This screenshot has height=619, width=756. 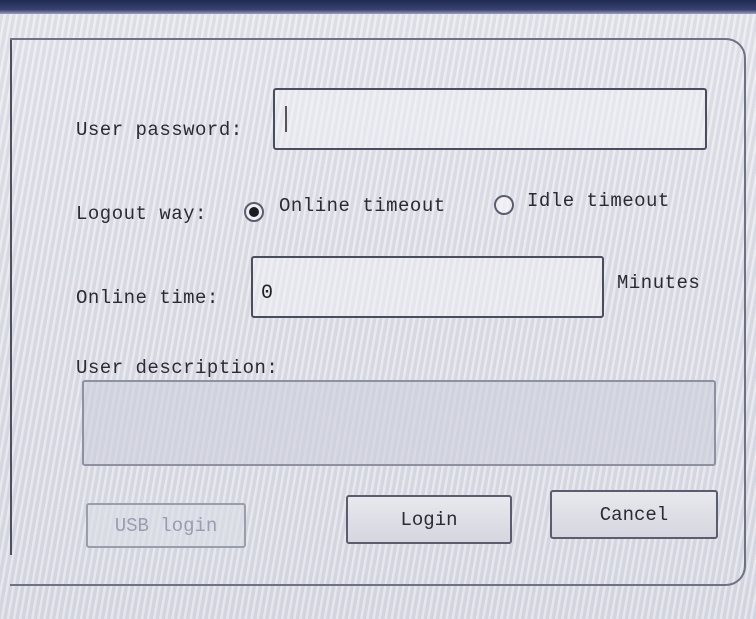 What do you see at coordinates (490, 119) in the screenshot?
I see `password-input` at bounding box center [490, 119].